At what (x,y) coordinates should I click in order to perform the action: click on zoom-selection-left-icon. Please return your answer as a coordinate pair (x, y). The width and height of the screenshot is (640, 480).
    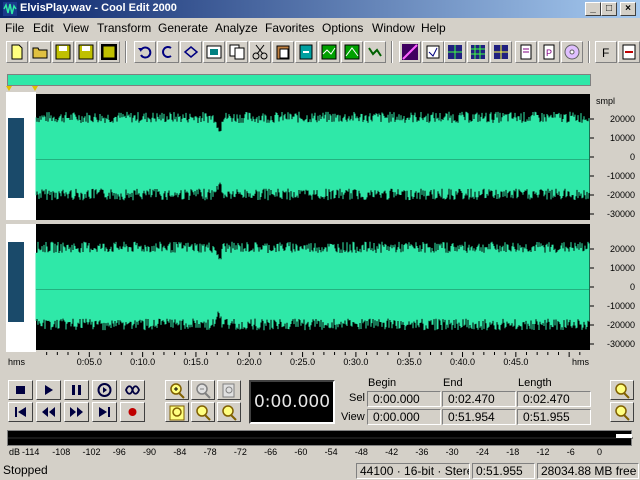
    Looking at the image, I should click on (177, 413).